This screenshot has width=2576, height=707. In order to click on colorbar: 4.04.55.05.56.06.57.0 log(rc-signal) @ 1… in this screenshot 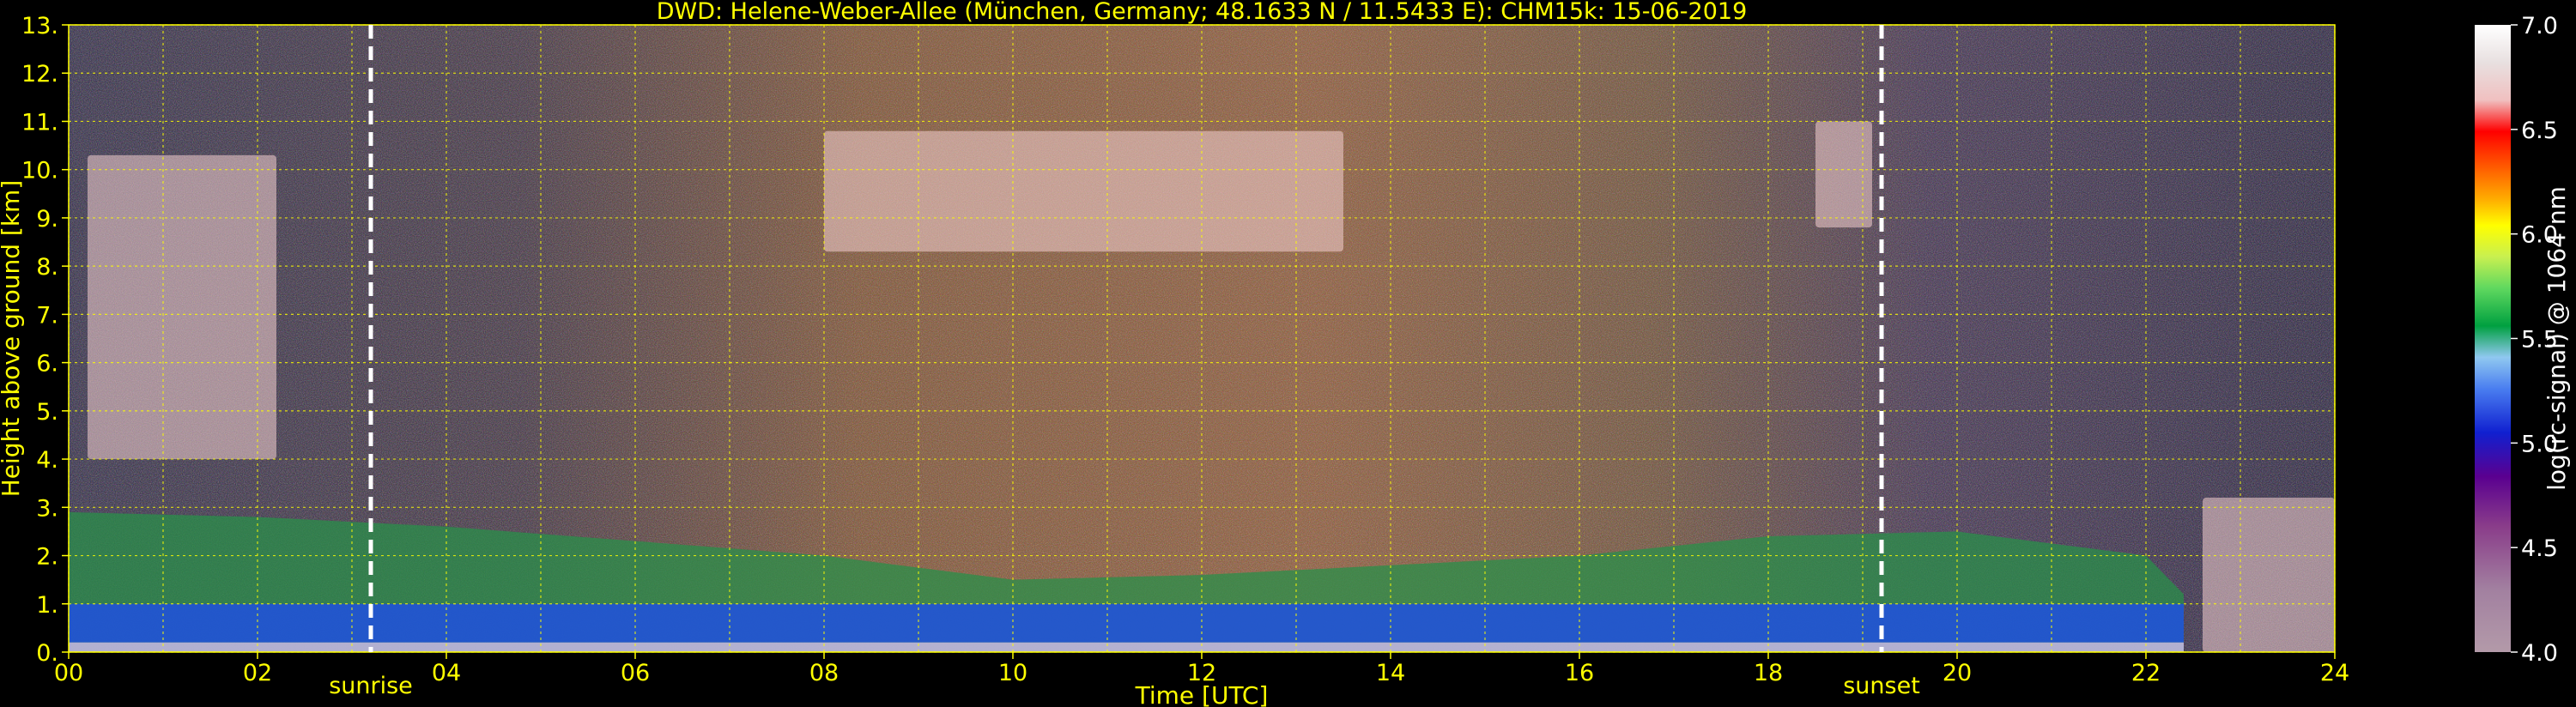, I will do `click(2523, 340)`.